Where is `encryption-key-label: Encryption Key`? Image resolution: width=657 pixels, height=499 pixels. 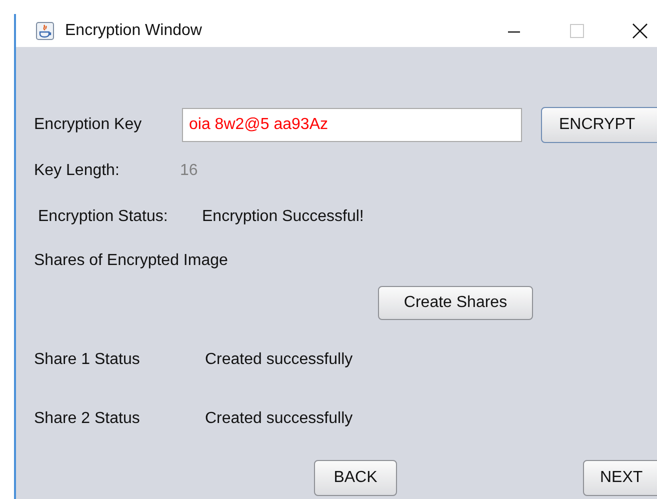 encryption-key-label: Encryption Key is located at coordinates (88, 125).